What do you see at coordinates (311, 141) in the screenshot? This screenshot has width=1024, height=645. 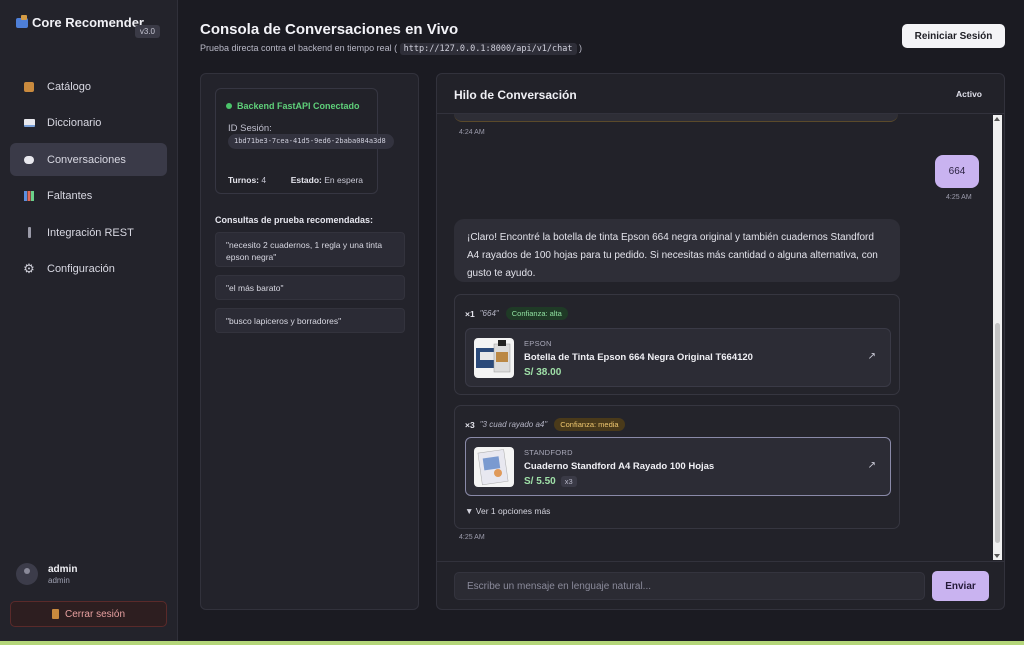 I see `session-id: 1bd71be3-7cea-41d5-9ed6-2baba084a3d8` at bounding box center [311, 141].